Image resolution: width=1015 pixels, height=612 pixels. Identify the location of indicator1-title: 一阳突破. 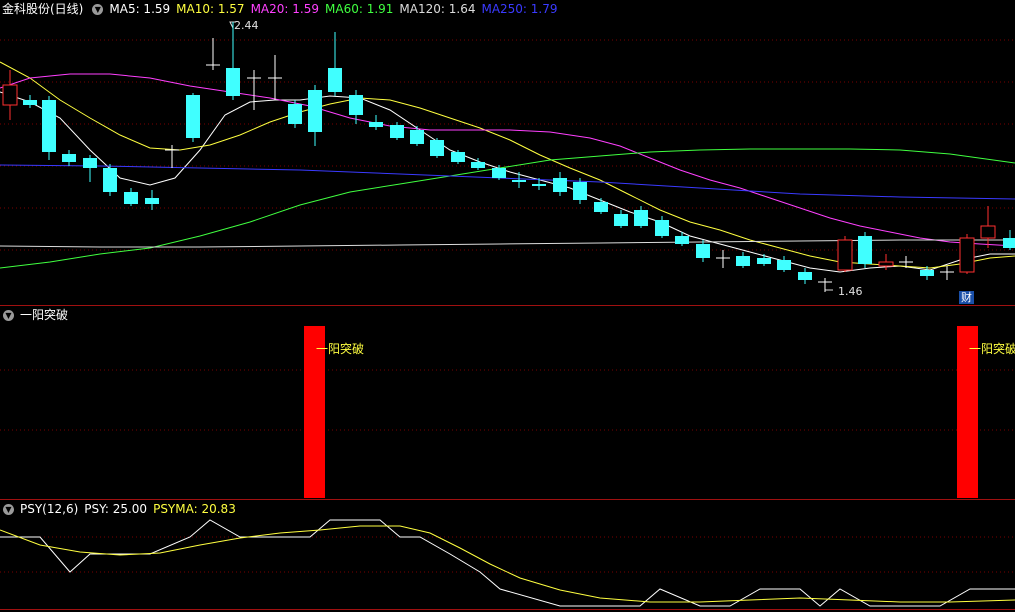
(44, 315).